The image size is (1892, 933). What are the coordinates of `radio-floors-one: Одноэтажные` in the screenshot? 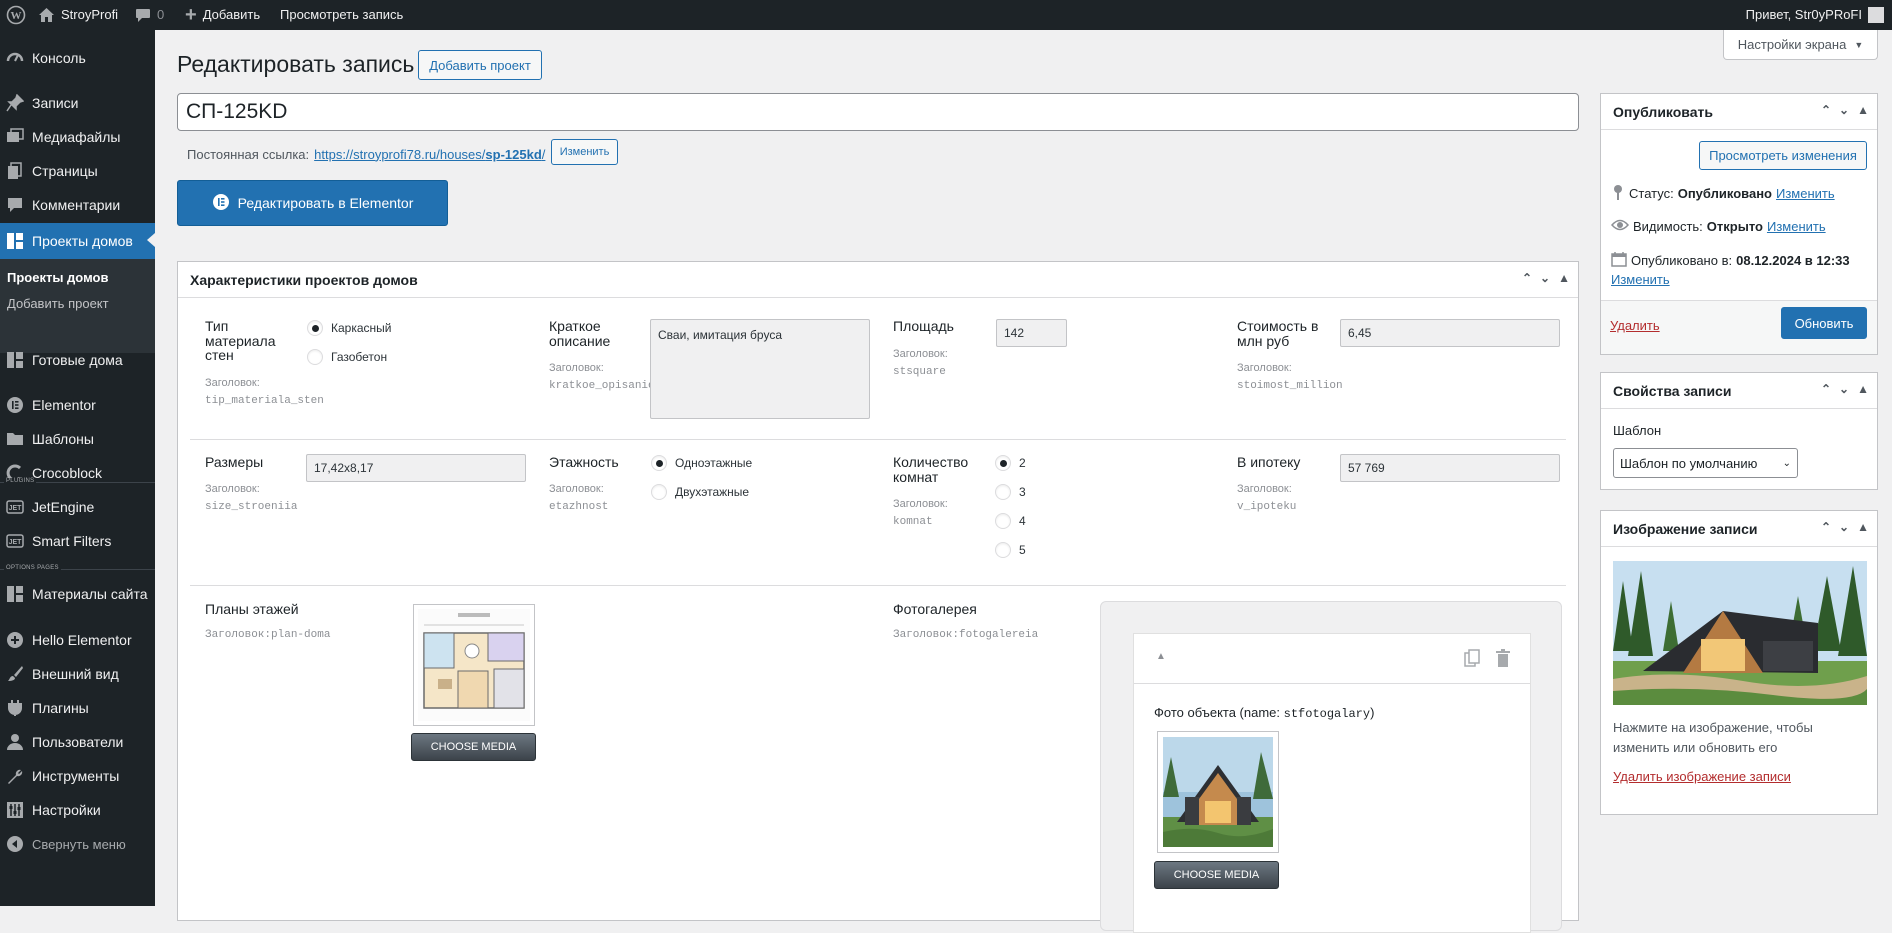 It's located at (701, 463).